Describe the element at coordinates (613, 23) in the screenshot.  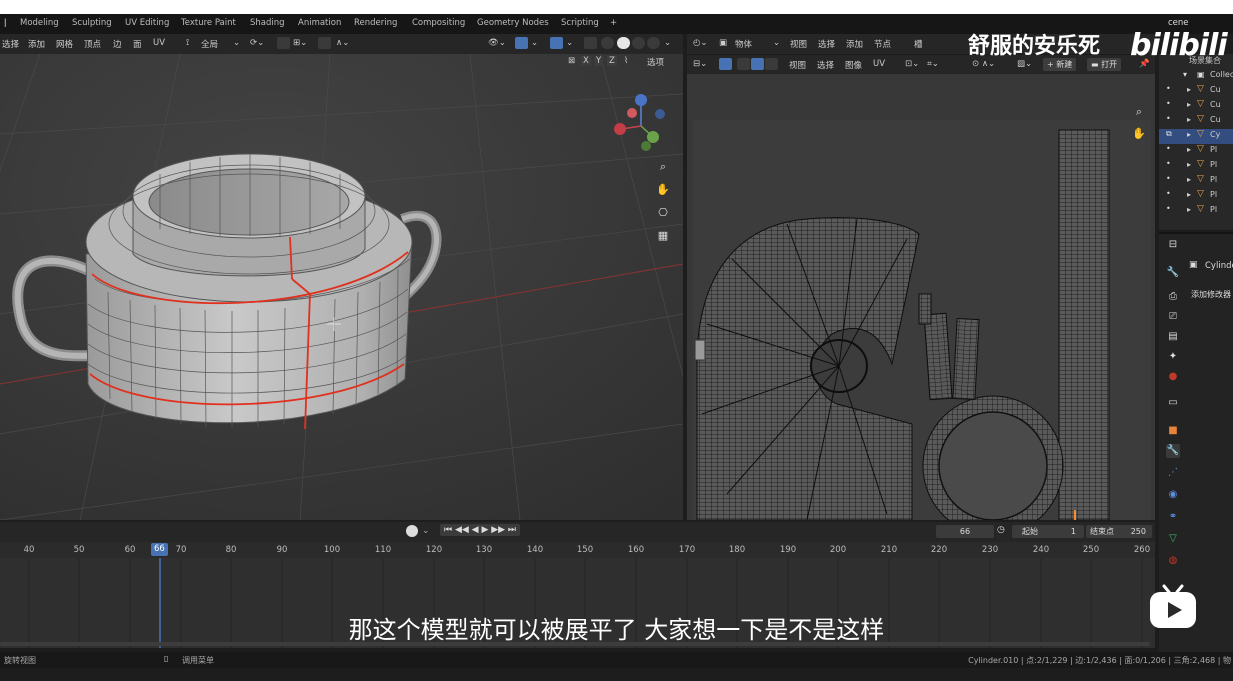
I see `add-workspace-button: +` at that location.